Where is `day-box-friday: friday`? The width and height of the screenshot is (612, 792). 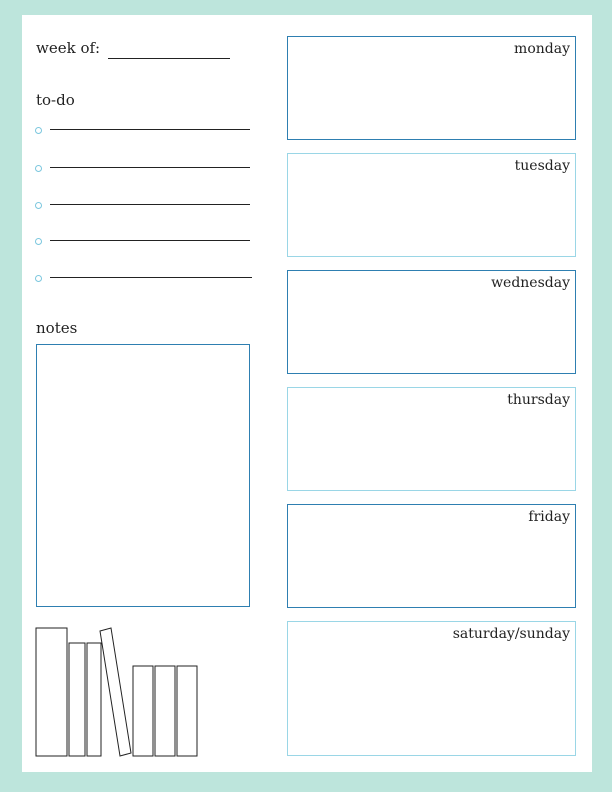
day-box-friday: friday is located at coordinates (431, 556).